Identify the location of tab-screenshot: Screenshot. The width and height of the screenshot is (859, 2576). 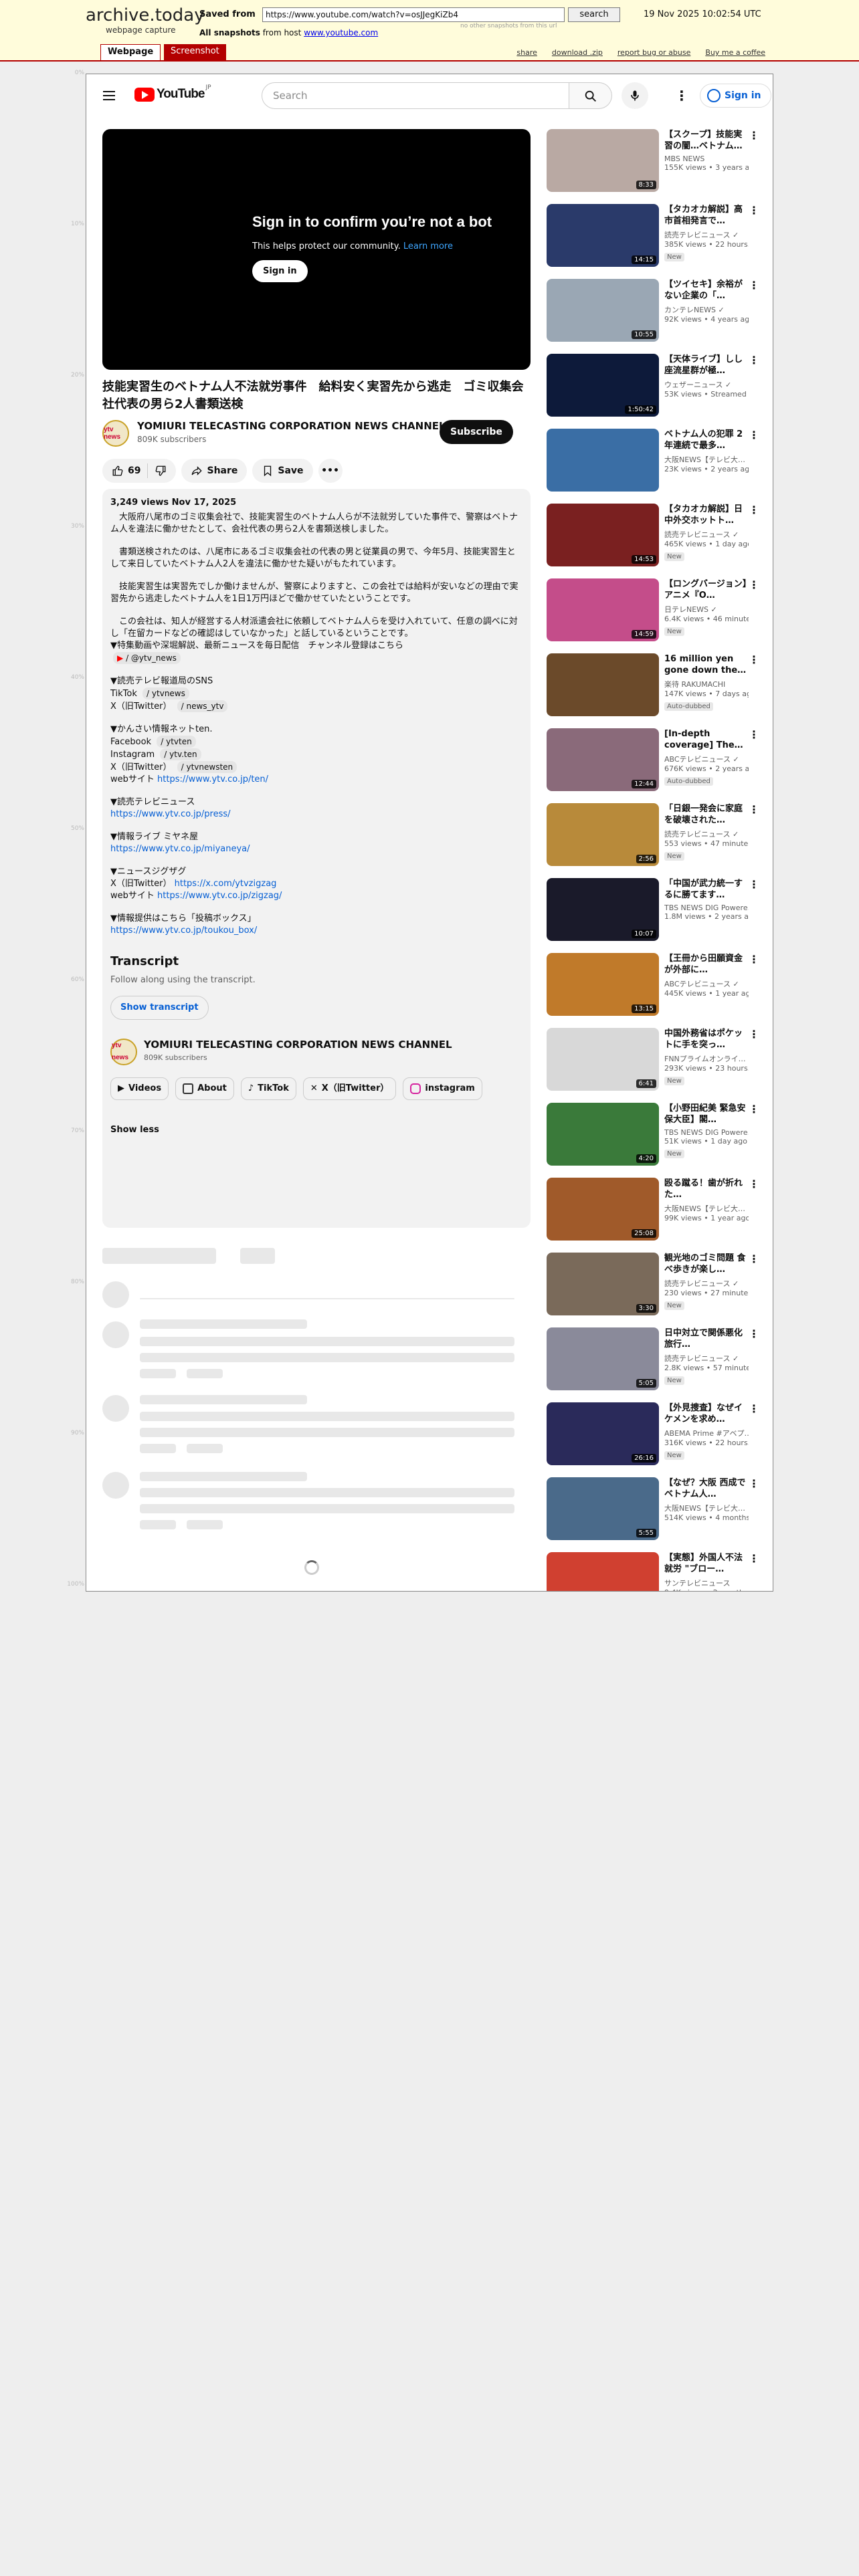
(195, 52).